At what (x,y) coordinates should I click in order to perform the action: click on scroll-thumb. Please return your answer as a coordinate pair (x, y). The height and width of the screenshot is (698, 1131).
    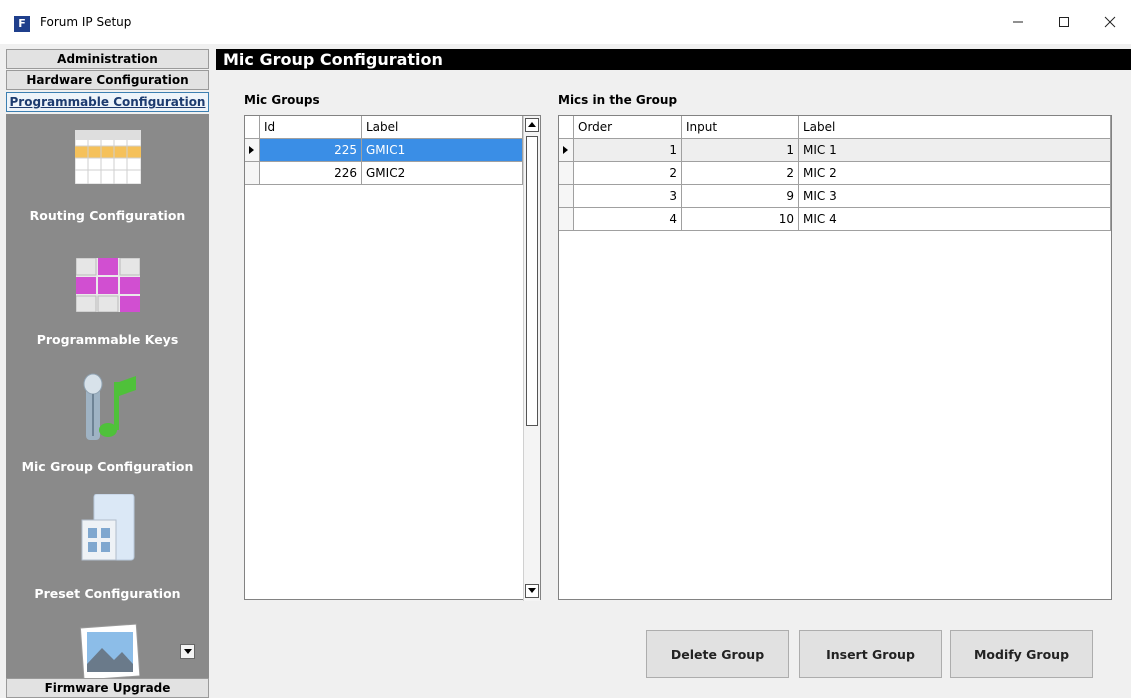
    Looking at the image, I should click on (532, 281).